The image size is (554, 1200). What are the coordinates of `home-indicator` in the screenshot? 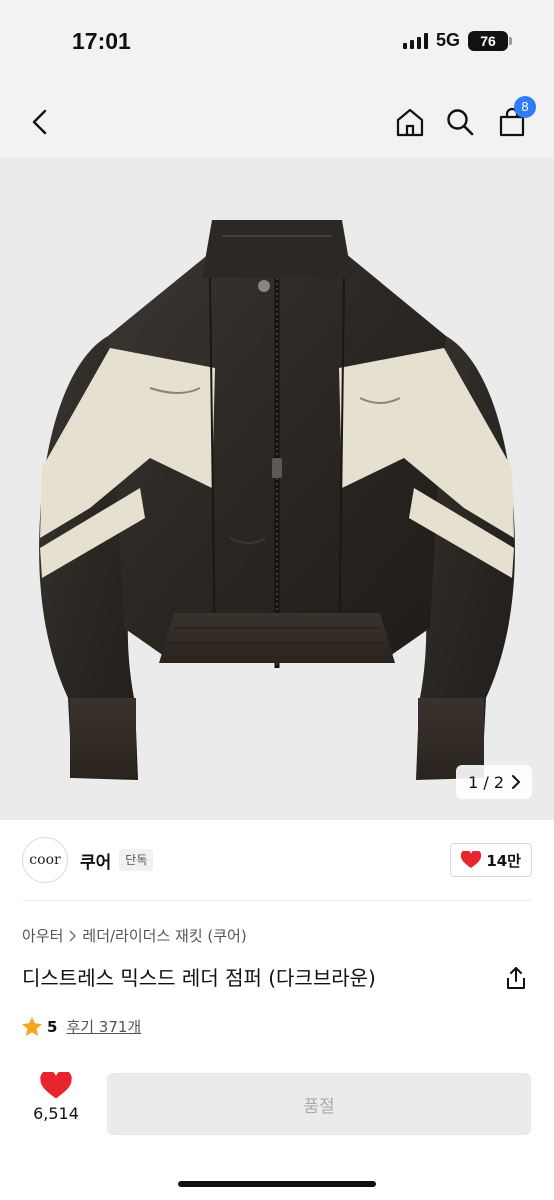 It's located at (277, 1184).